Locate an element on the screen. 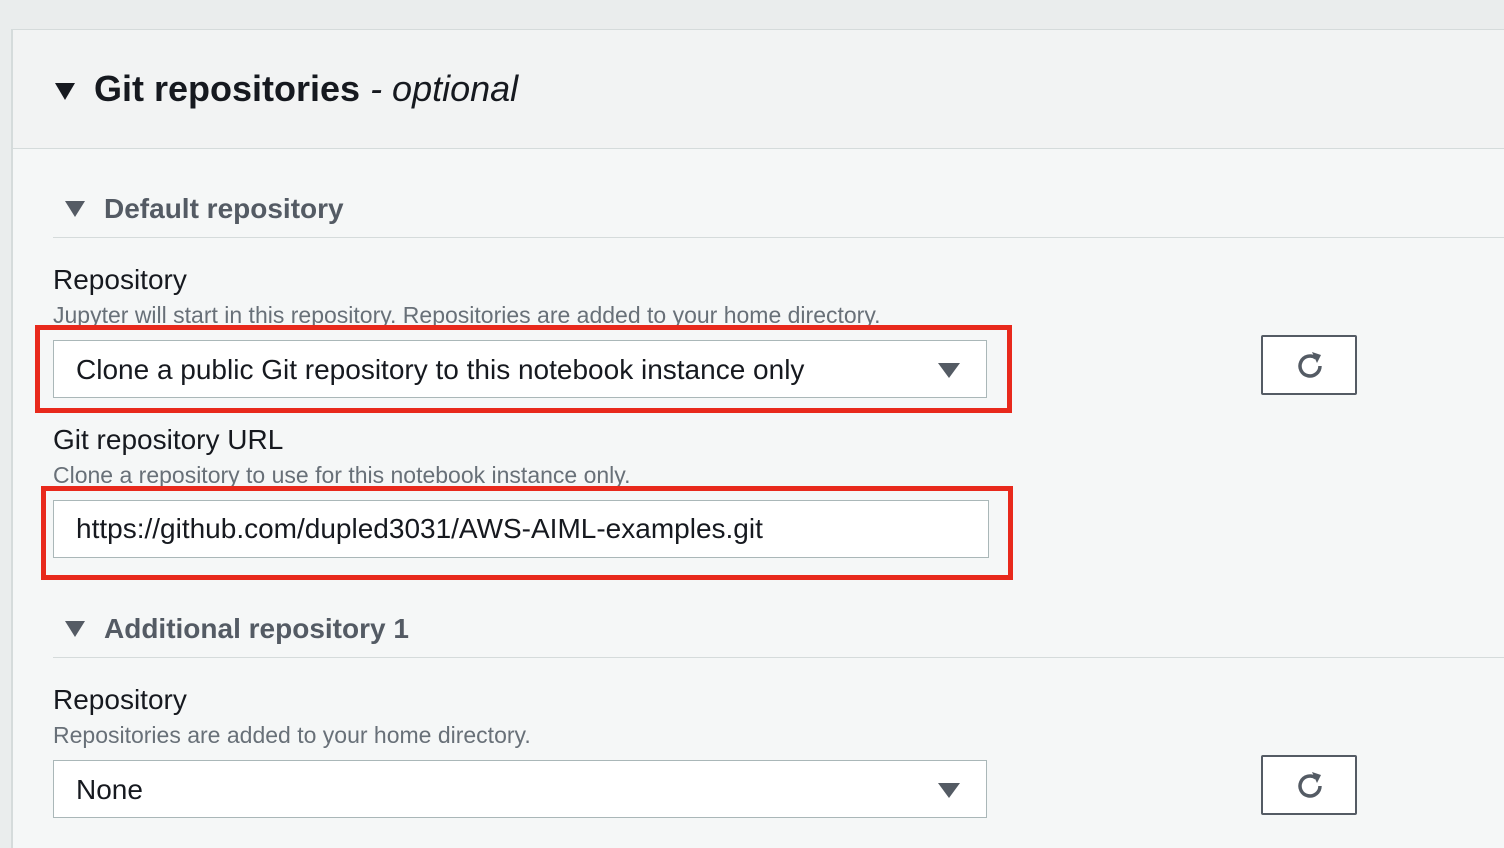 The width and height of the screenshot is (1504, 848). additional-repo-repository-label: Repository is located at coordinates (120, 699).